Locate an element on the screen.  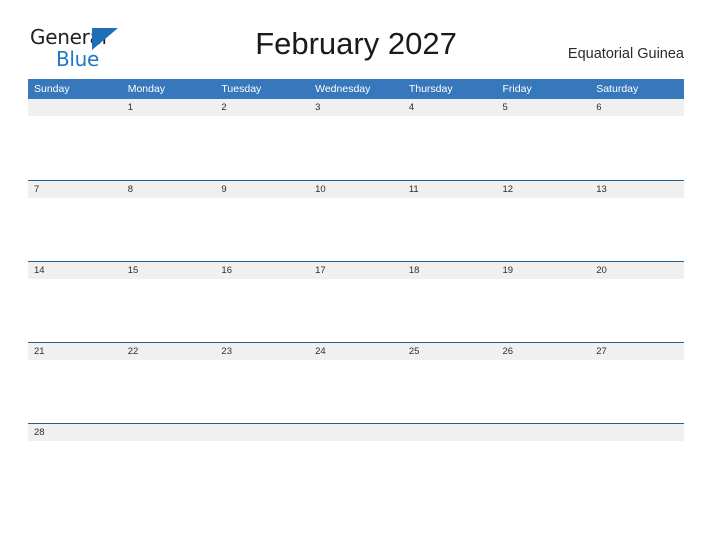
calendar-week-row: 14 15 16 17 18 19 20 is located at coordinates (356, 301).